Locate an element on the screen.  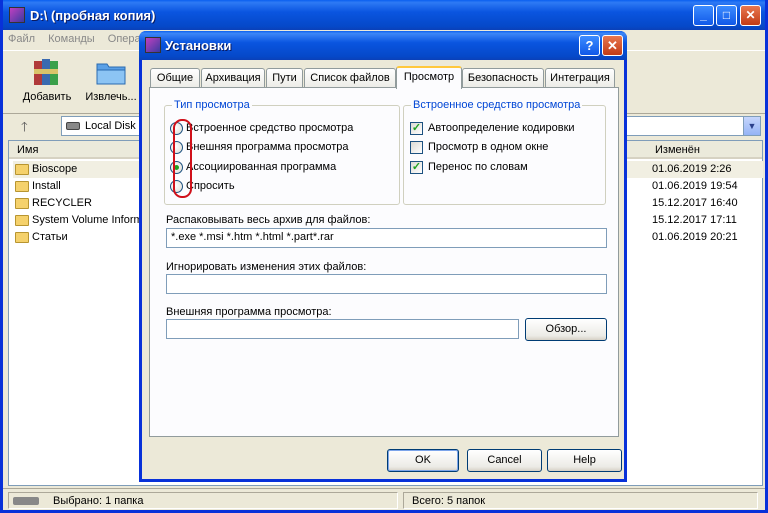
file-name: Install is located at coordinates (46, 186).